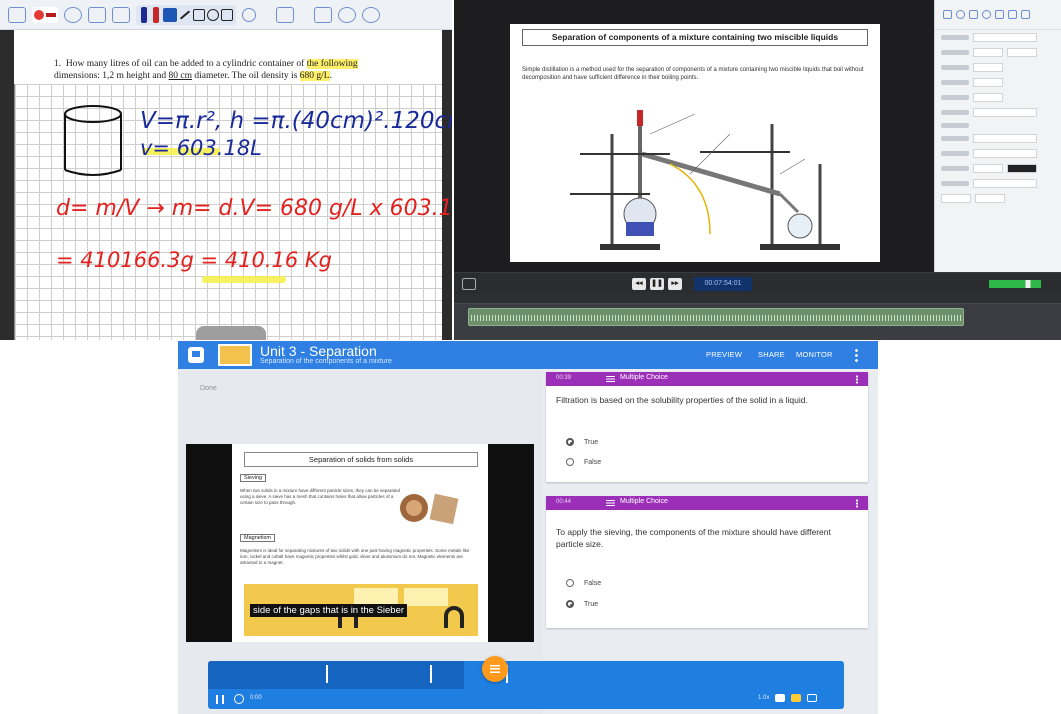  What do you see at coordinates (1022, 168) in the screenshot?
I see `color-swatch` at bounding box center [1022, 168].